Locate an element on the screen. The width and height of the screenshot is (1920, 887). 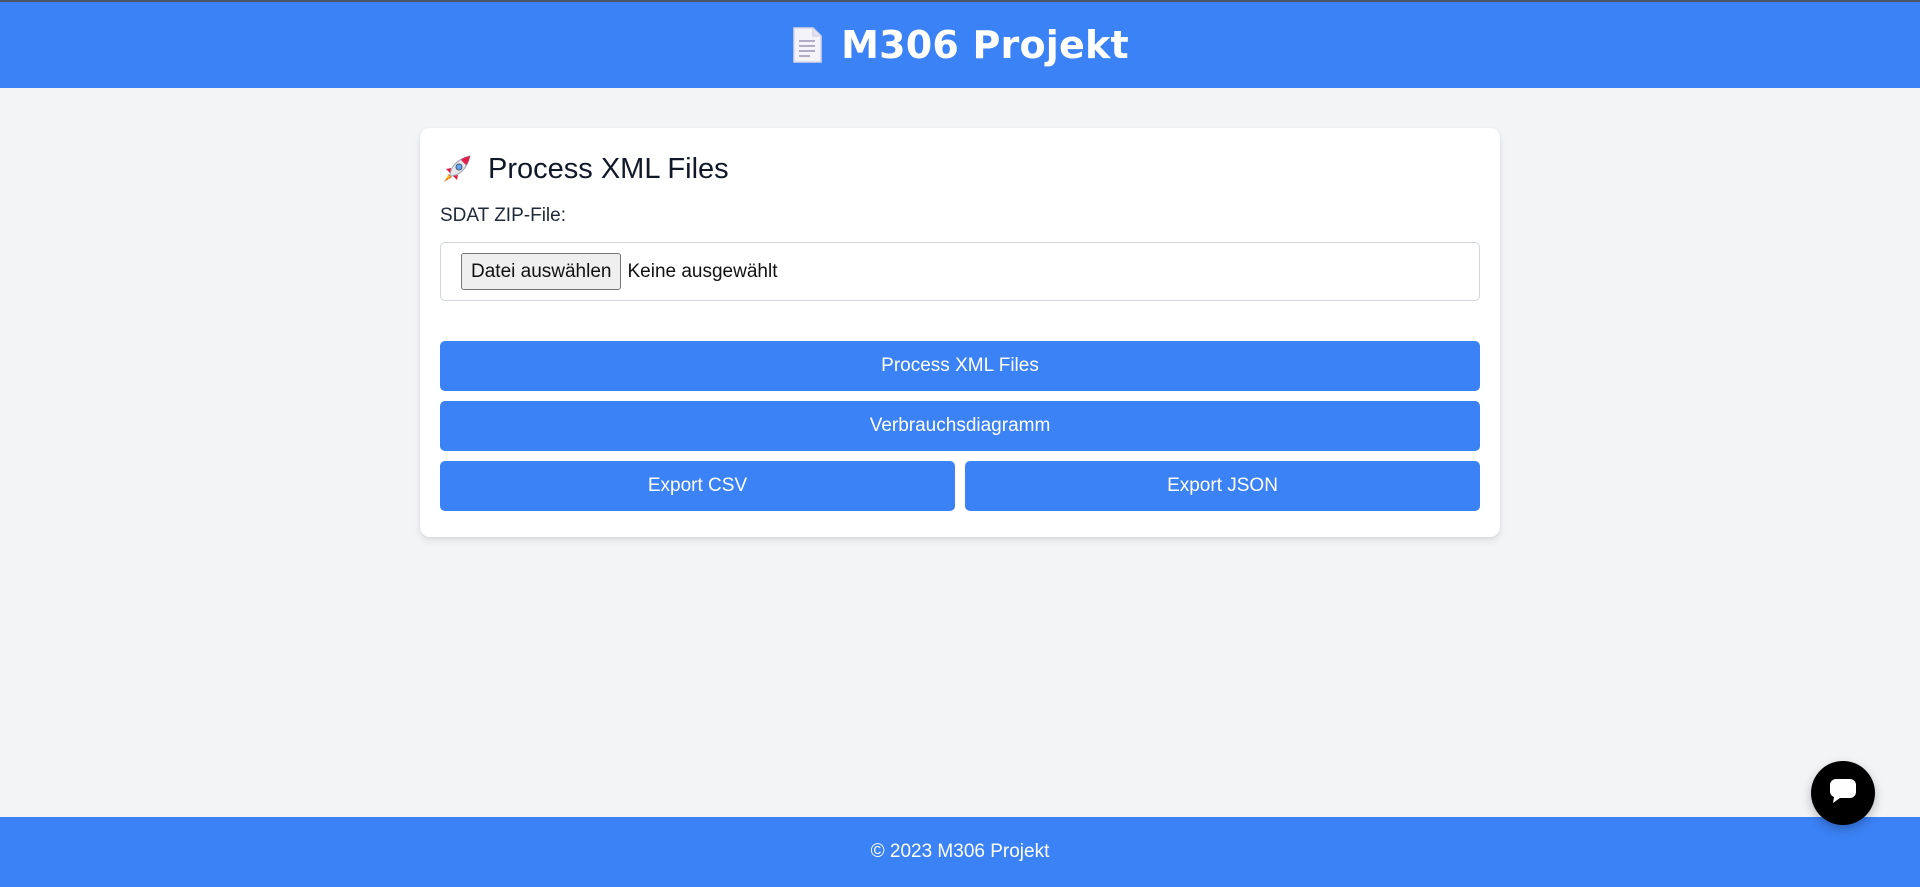
file-label: SDAT ZIP-File: is located at coordinates (503, 215).